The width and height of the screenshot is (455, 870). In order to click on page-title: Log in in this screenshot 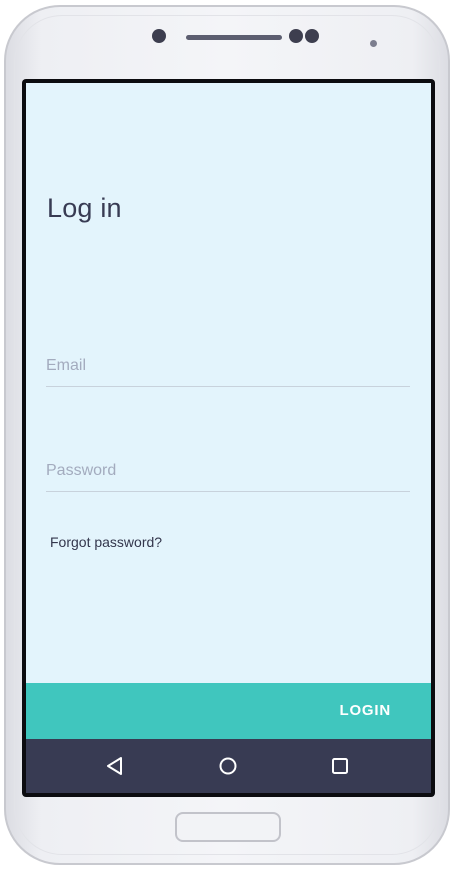, I will do `click(84, 208)`.